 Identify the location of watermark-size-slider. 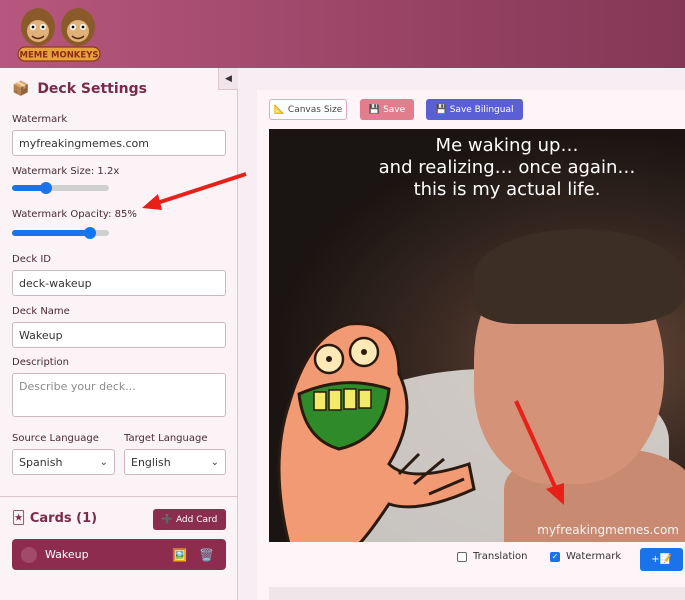
(60, 188).